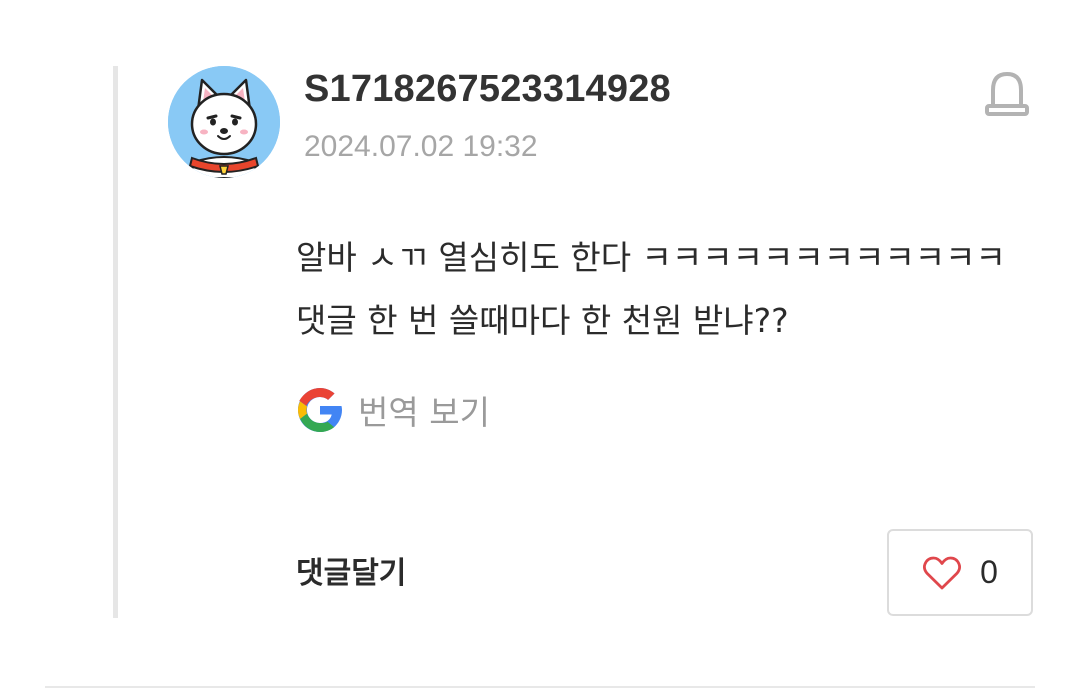 The height and width of the screenshot is (693, 1080). I want to click on like-button: 0, so click(960, 572).